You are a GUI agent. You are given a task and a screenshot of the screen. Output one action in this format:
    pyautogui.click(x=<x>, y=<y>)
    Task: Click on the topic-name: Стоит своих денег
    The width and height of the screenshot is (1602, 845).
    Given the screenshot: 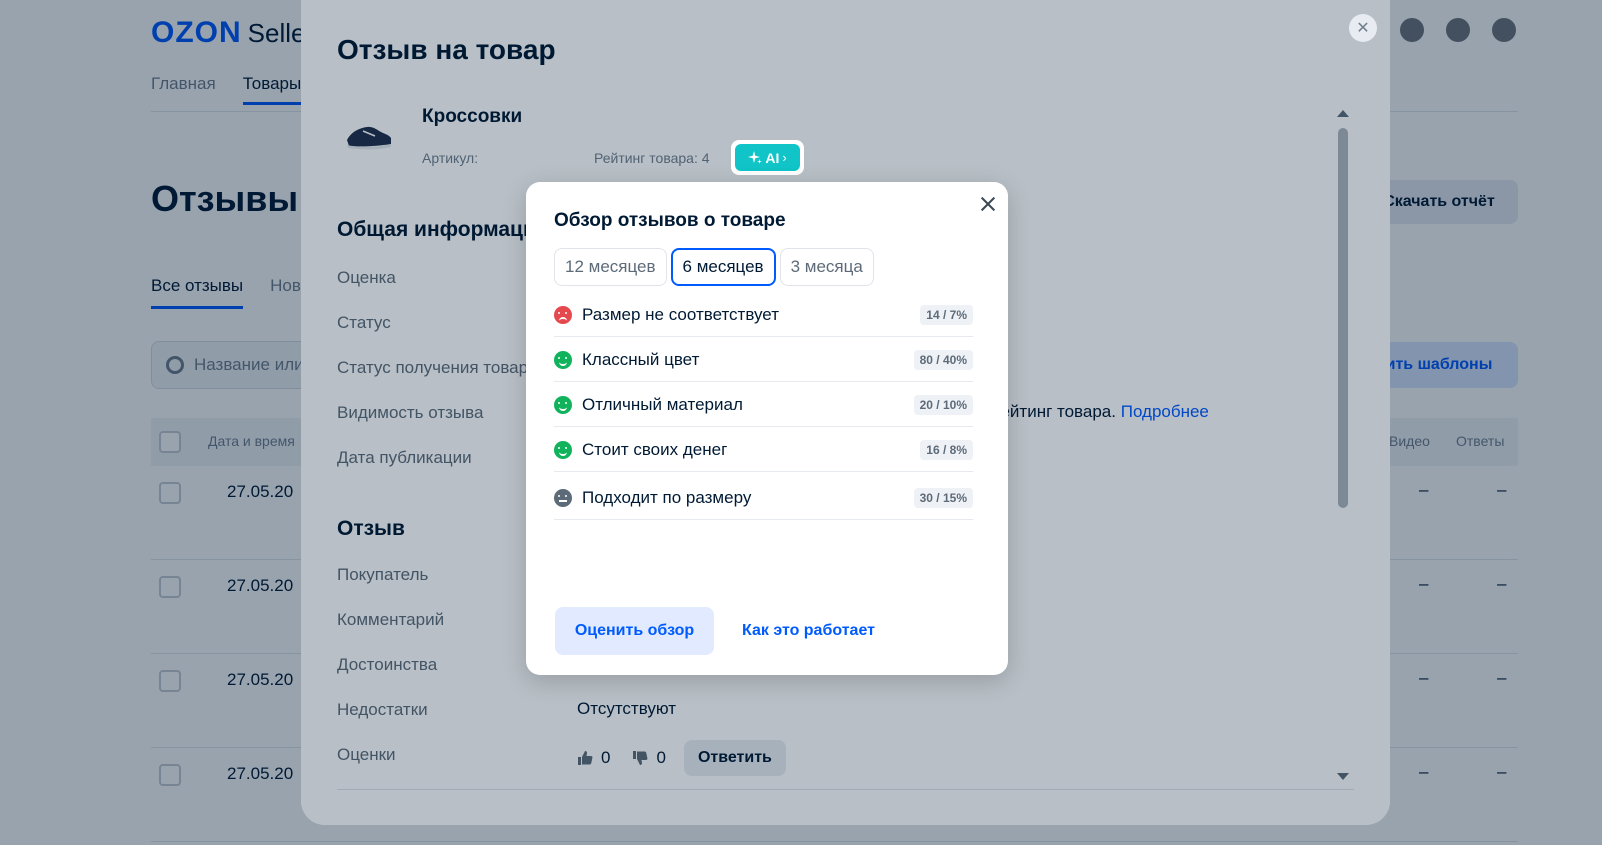 What is the action you would take?
    pyautogui.click(x=655, y=449)
    